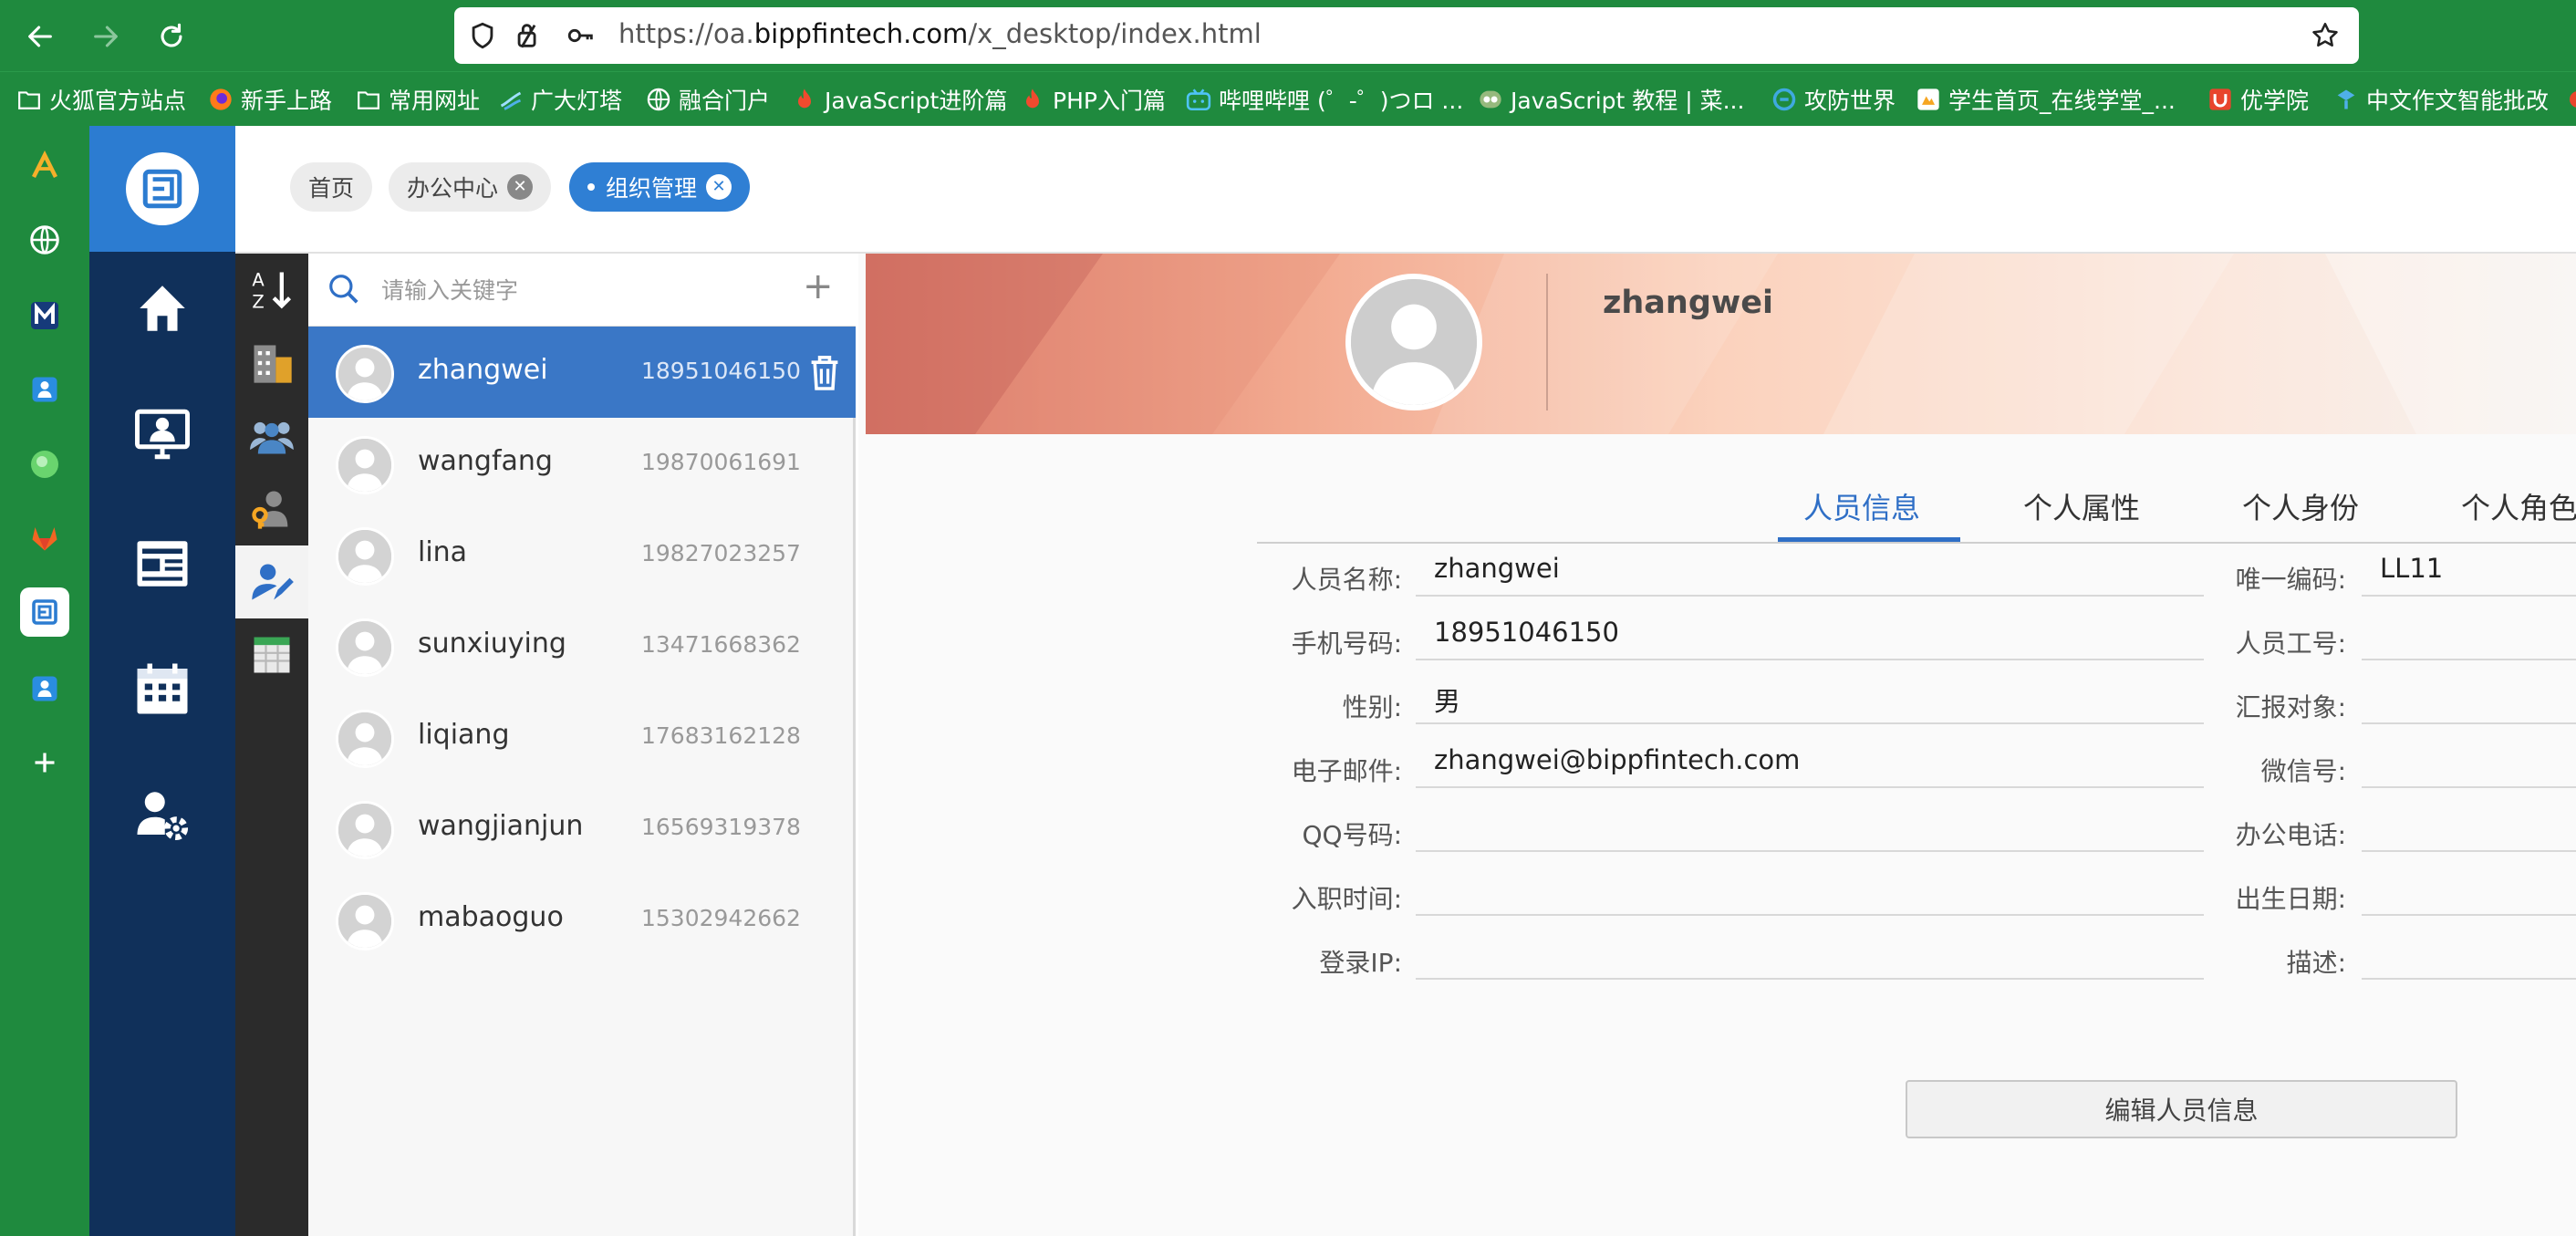 This screenshot has height=1236, width=2576. I want to click on field-value: 18951046150, so click(1810, 634).